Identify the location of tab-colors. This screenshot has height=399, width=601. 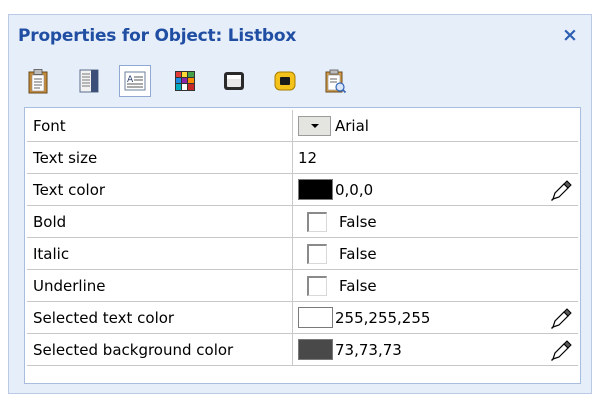
(185, 81).